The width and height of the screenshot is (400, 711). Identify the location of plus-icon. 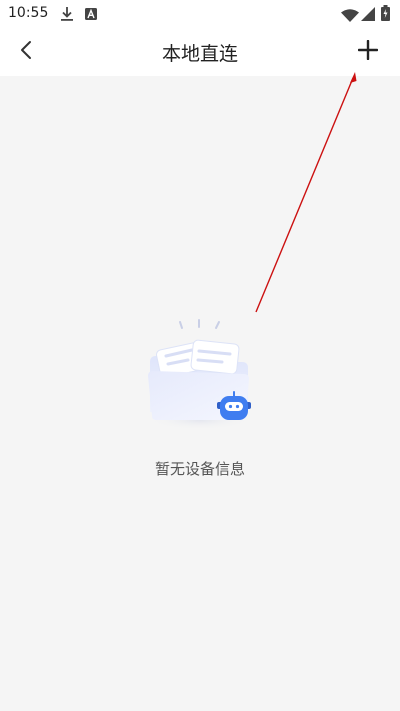
(368, 51).